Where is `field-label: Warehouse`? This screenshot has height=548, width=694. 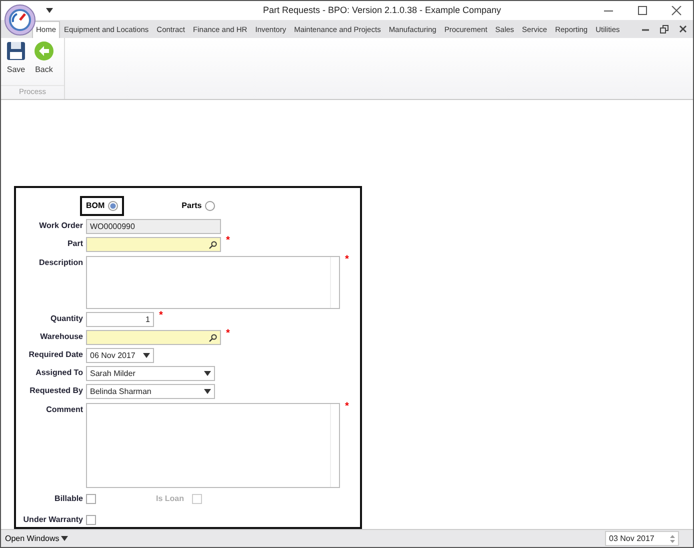 field-label: Warehouse is located at coordinates (61, 337).